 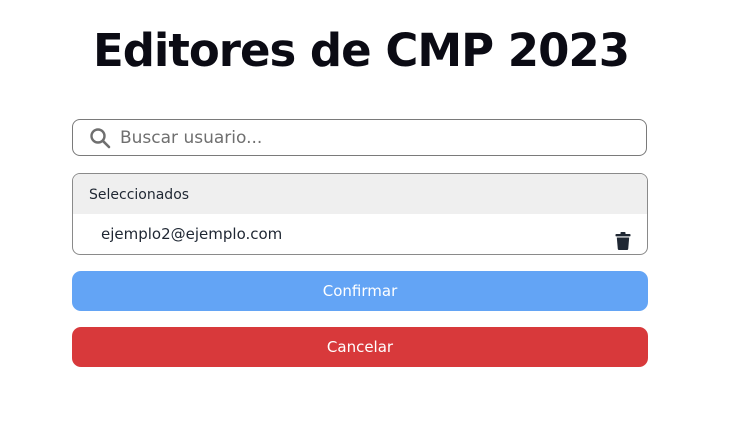 I want to click on confirm-button: Confirmar, so click(x=360, y=291).